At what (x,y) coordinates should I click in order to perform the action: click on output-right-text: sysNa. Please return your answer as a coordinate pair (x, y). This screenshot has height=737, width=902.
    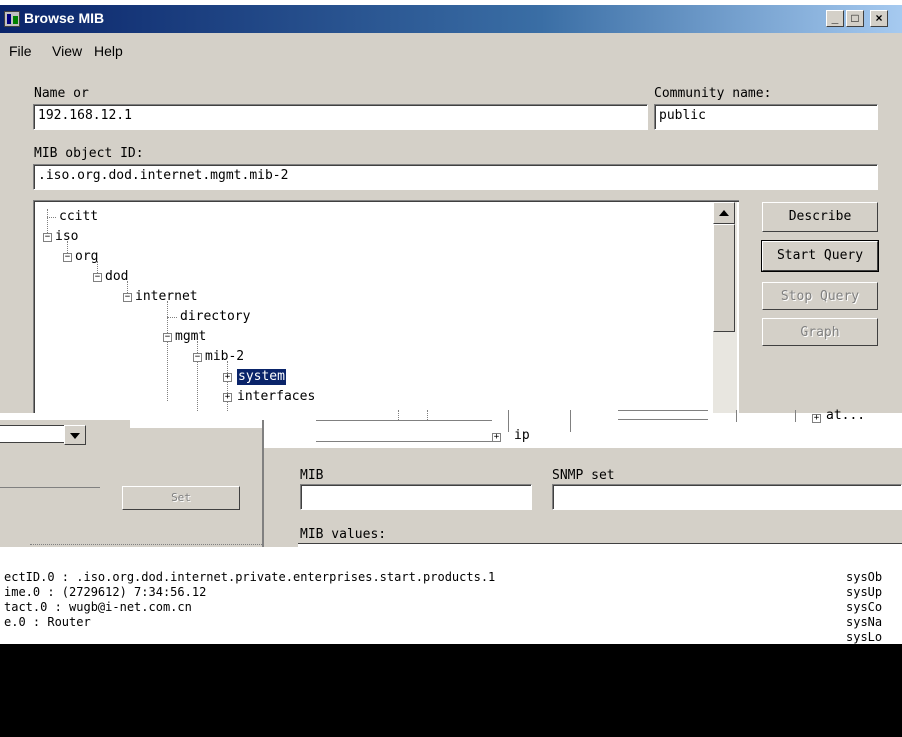
    Looking at the image, I should click on (864, 622).